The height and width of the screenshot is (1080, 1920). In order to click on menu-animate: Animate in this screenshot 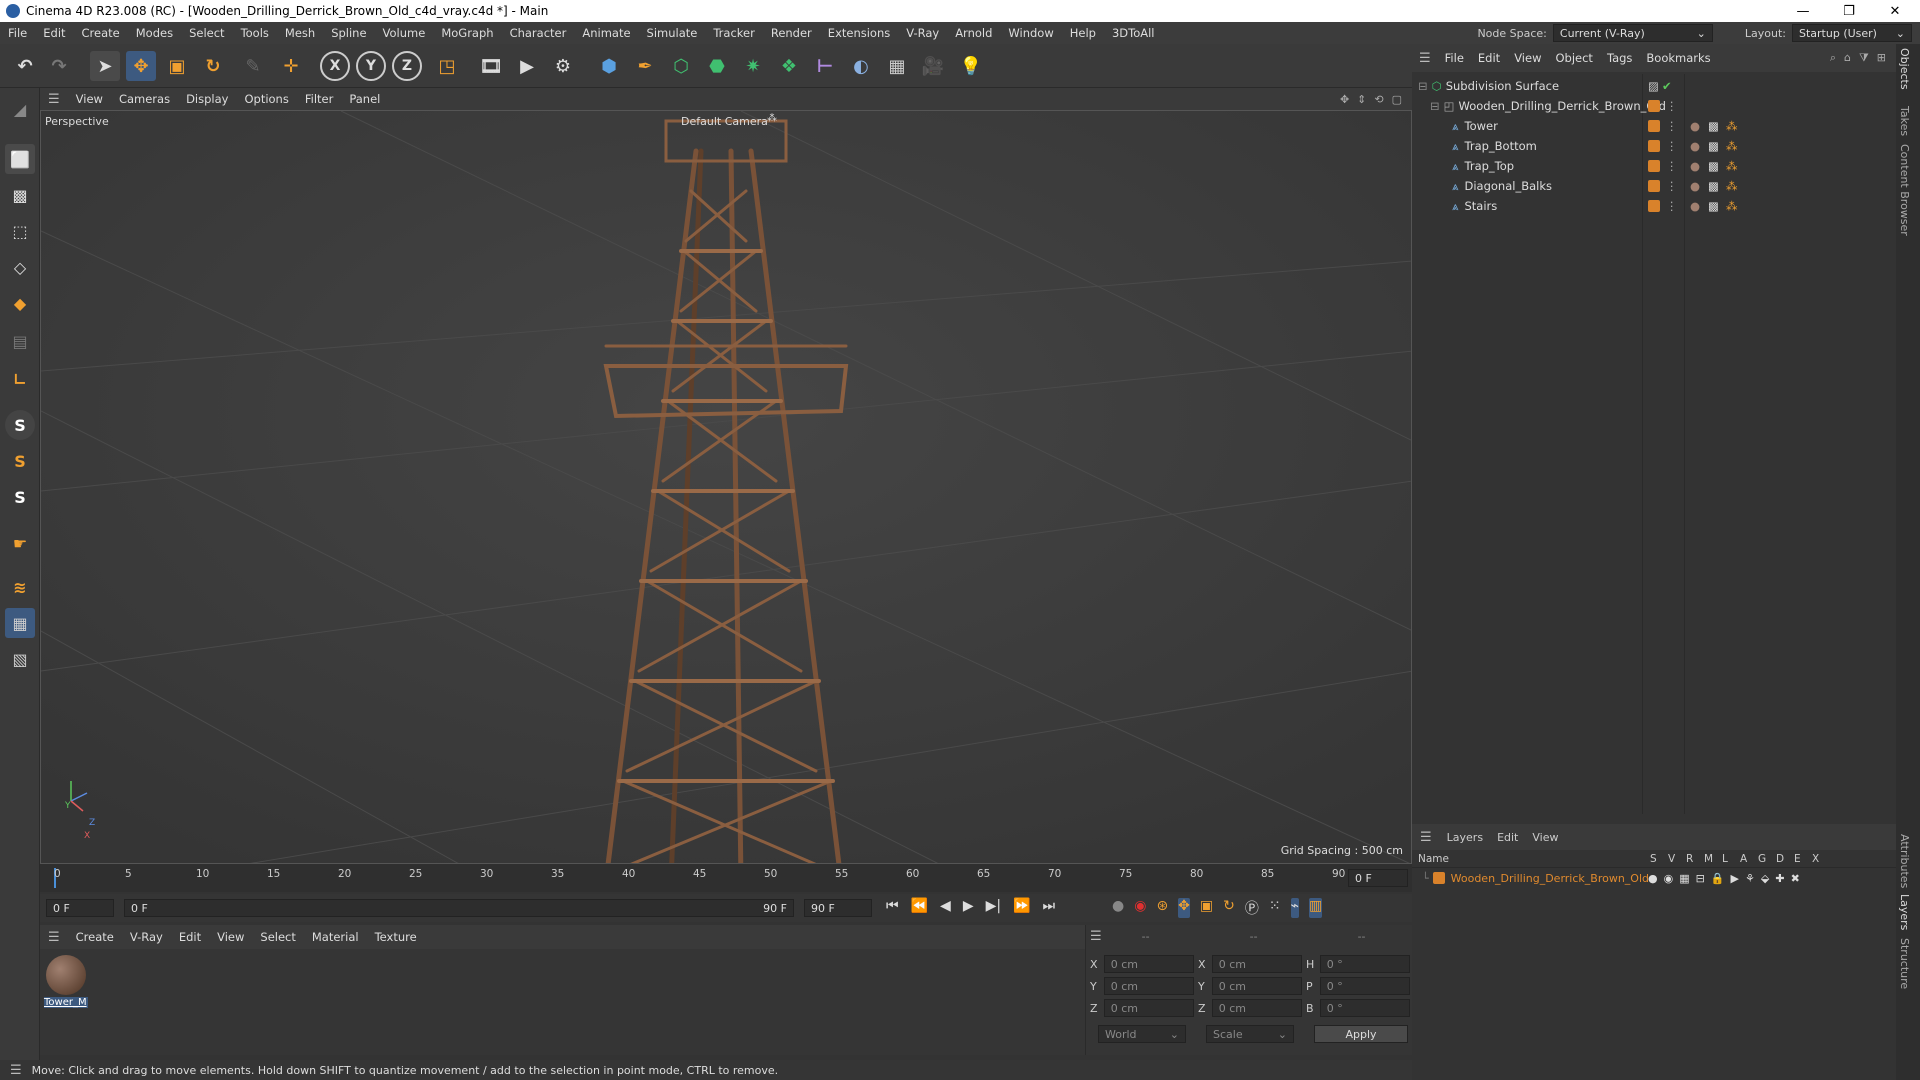, I will do `click(606, 33)`.